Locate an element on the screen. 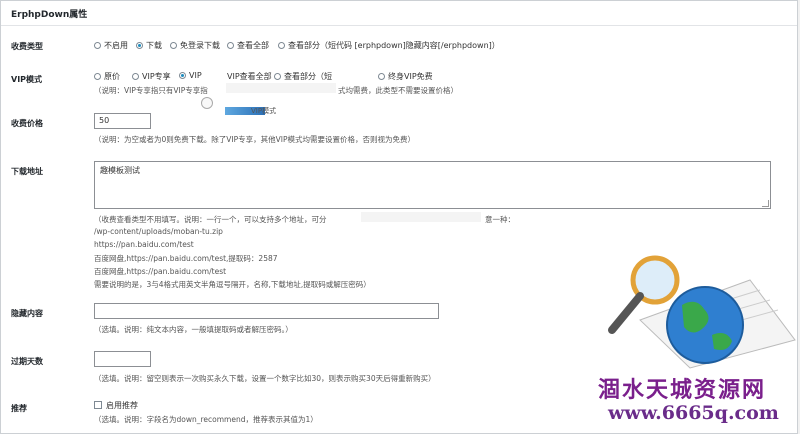 This screenshot has height=434, width=800. expire-days-label: 过期天数 is located at coordinates (27, 361).